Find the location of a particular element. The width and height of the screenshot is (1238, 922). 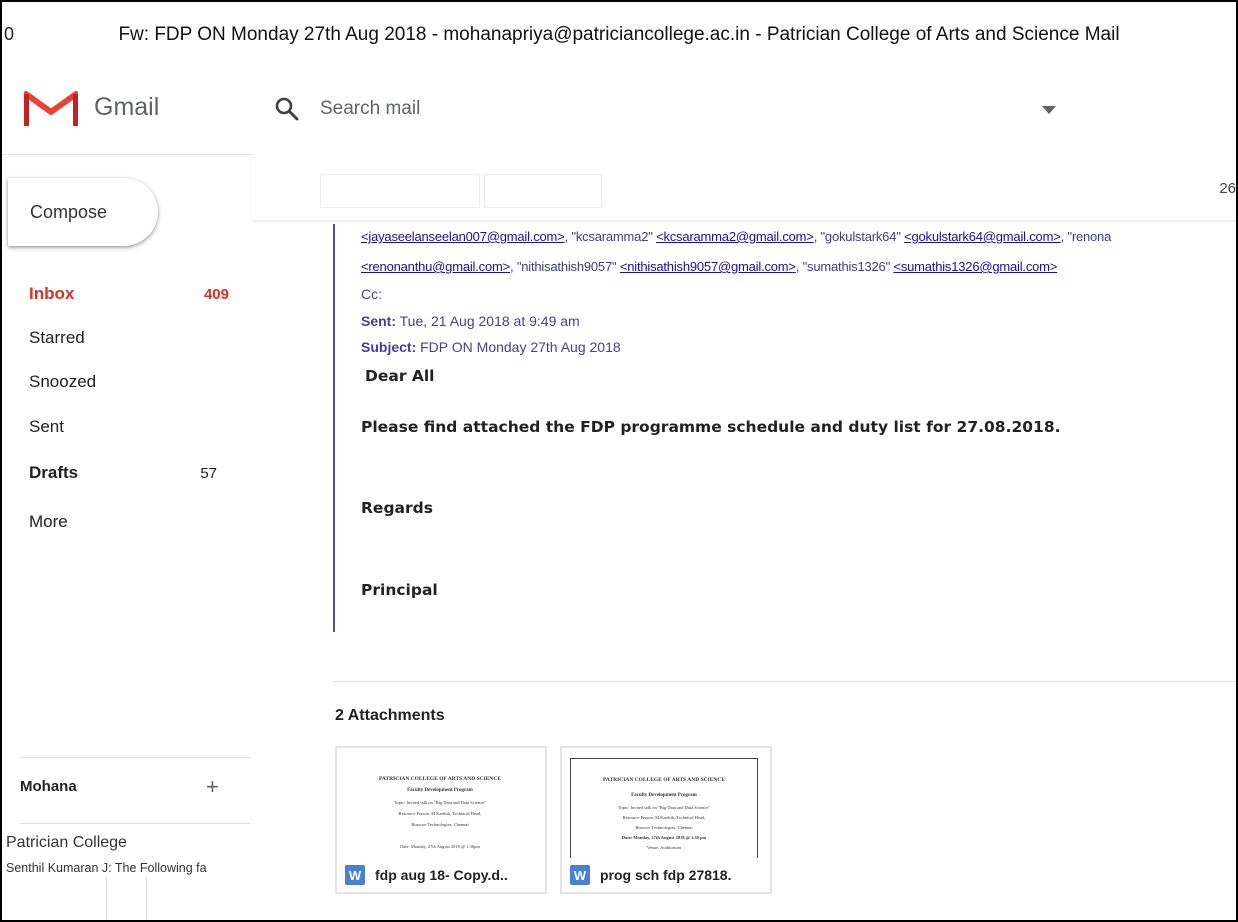

subject-label: Subject: is located at coordinates (389, 347).